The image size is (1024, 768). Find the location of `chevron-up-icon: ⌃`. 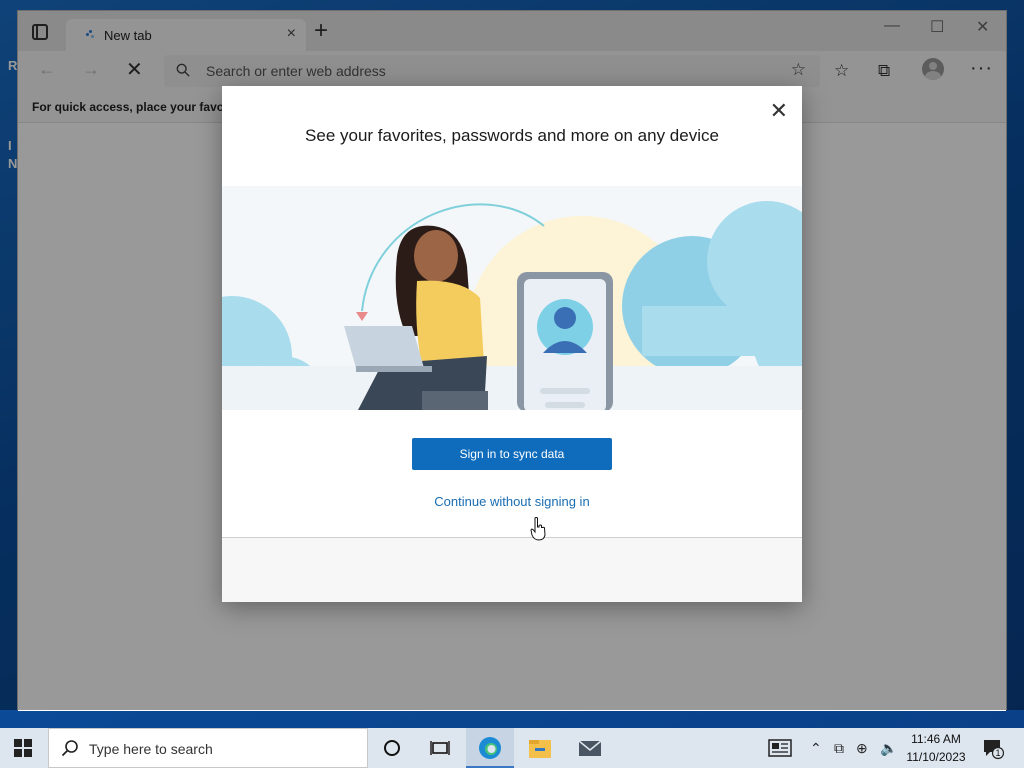

chevron-up-icon: ⌃ is located at coordinates (816, 748).